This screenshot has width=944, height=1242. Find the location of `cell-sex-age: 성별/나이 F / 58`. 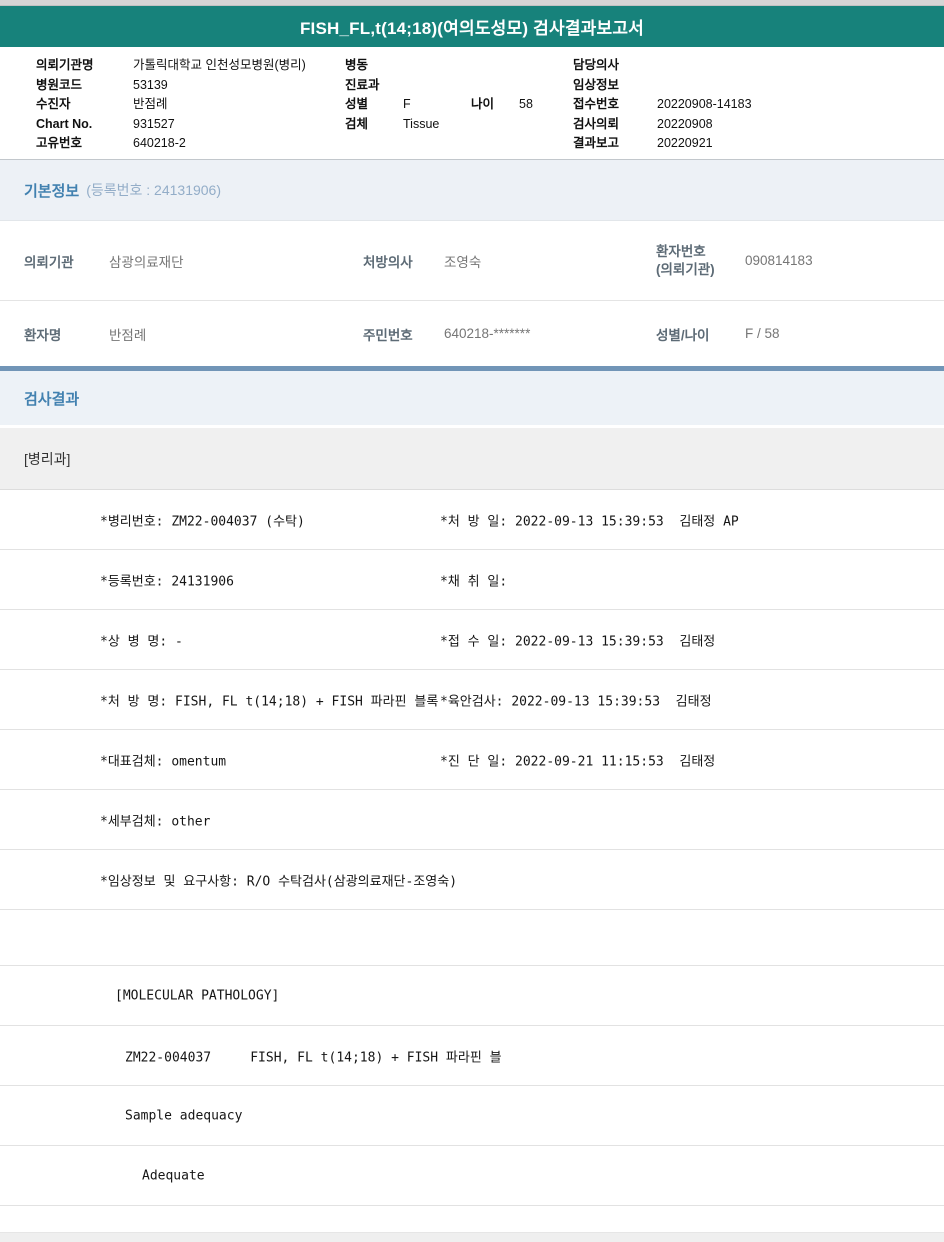

cell-sex-age: 성별/나이 F / 58 is located at coordinates (800, 334).